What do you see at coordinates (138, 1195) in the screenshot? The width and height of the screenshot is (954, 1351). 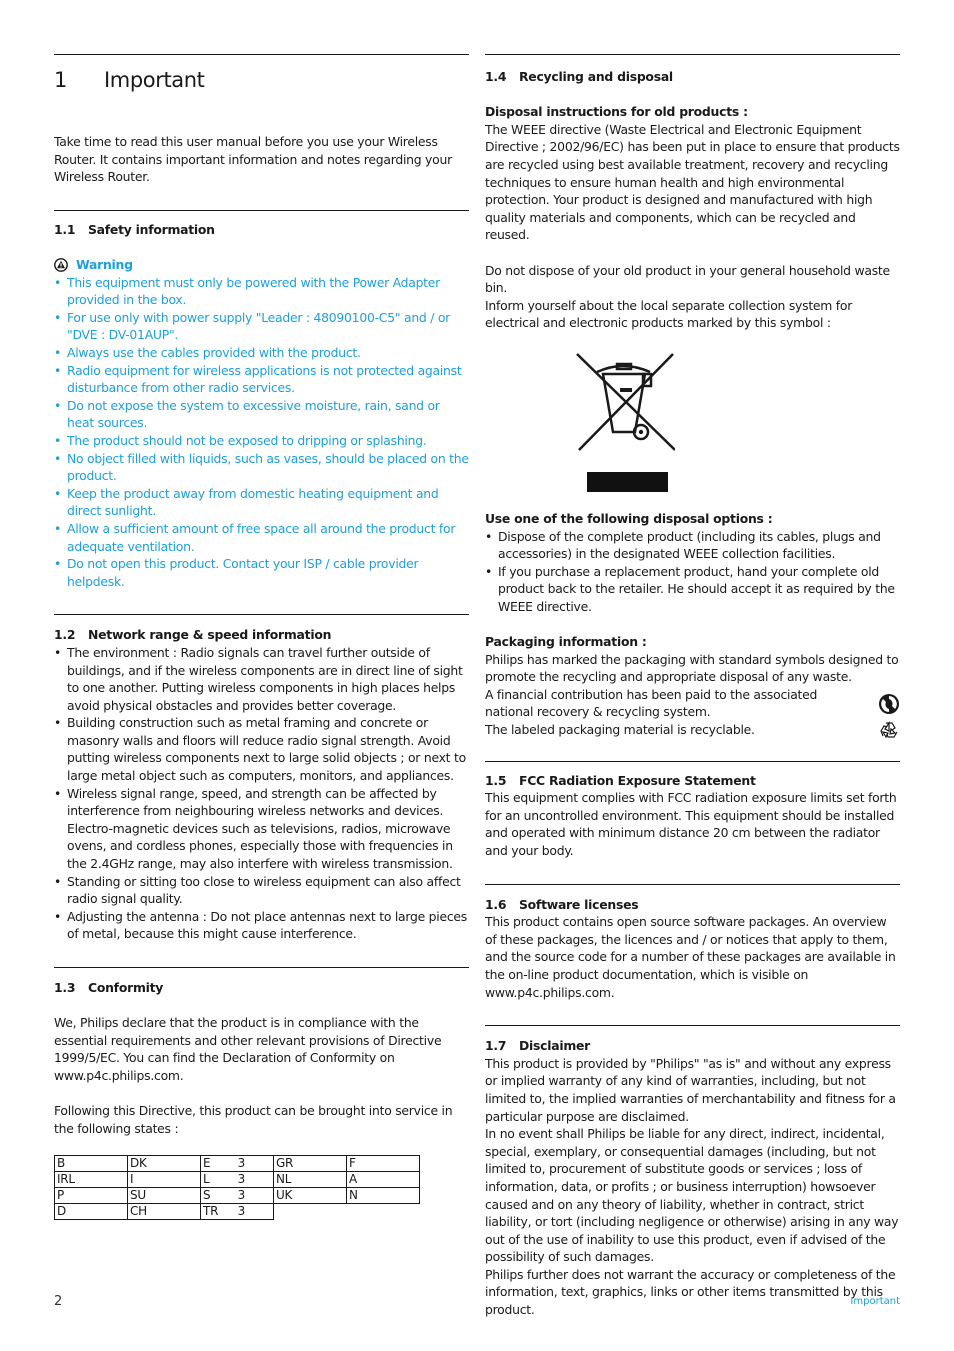 I see `country-code: SU` at bounding box center [138, 1195].